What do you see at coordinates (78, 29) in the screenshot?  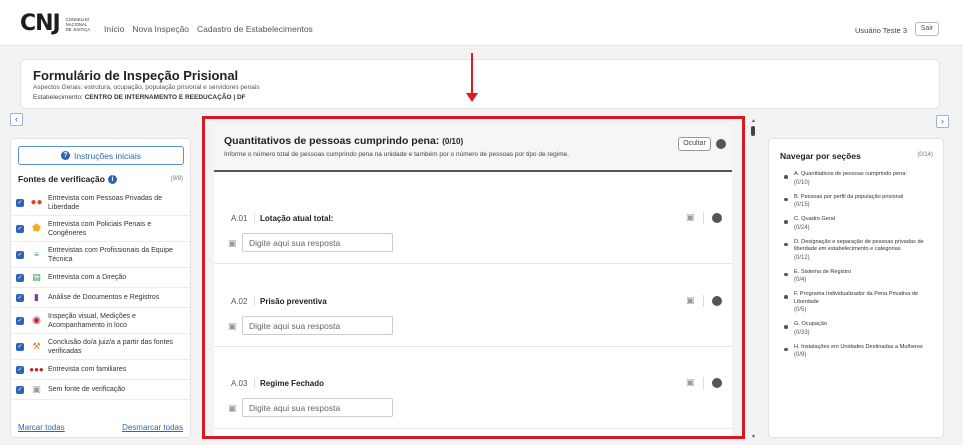 I see `logo-line-3: DE JUSTIÇA` at bounding box center [78, 29].